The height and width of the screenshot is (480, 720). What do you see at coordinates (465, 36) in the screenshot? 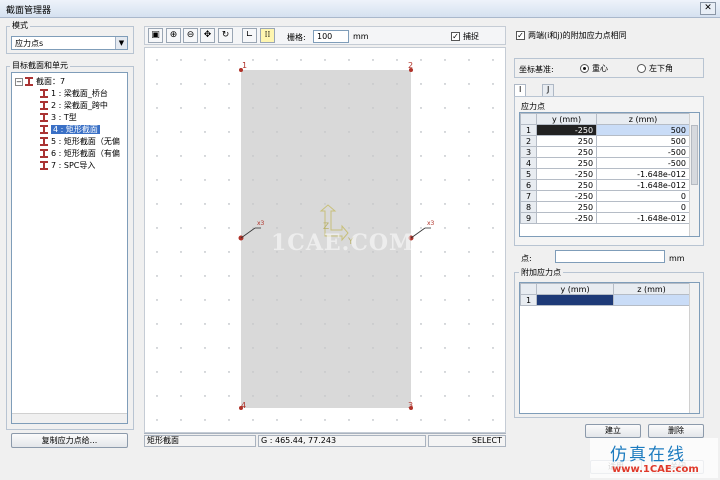
I see `snap-checkbox: ✓ 捕捉` at bounding box center [465, 36].